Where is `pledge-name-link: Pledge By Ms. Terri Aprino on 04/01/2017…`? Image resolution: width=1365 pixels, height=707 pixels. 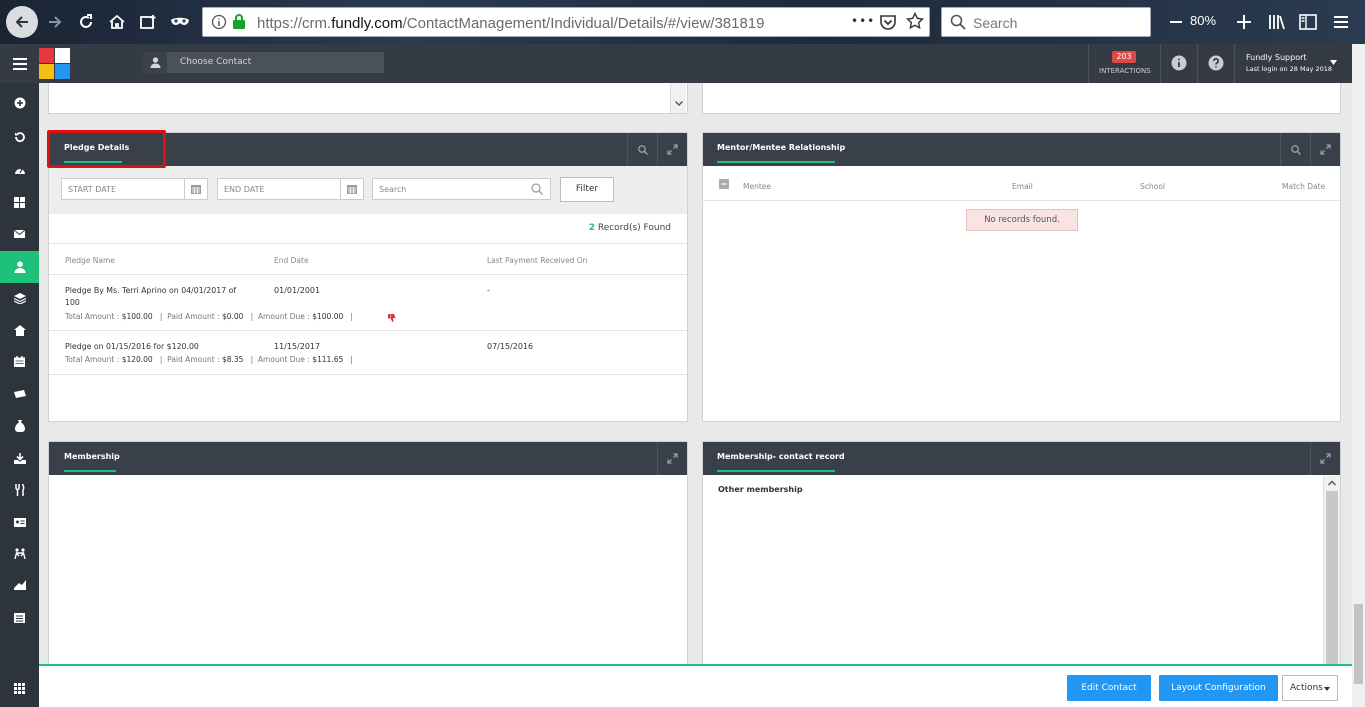
pledge-name-link: Pledge By Ms. Terri Aprino on 04/01/2017… is located at coordinates (150, 290).